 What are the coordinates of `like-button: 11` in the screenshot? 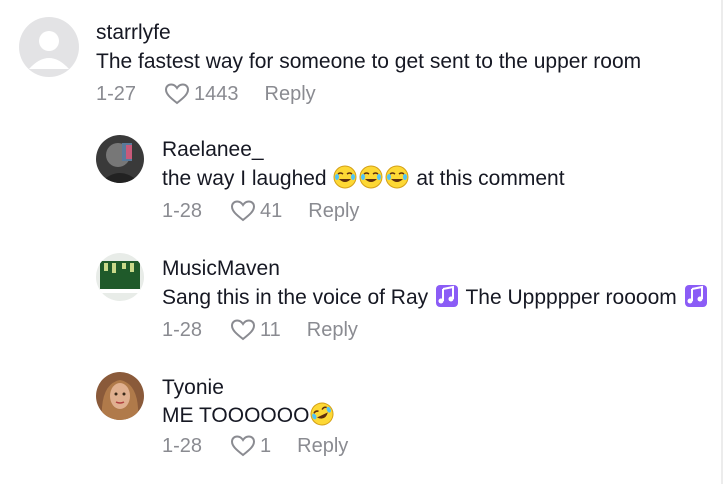 It's located at (255, 330).